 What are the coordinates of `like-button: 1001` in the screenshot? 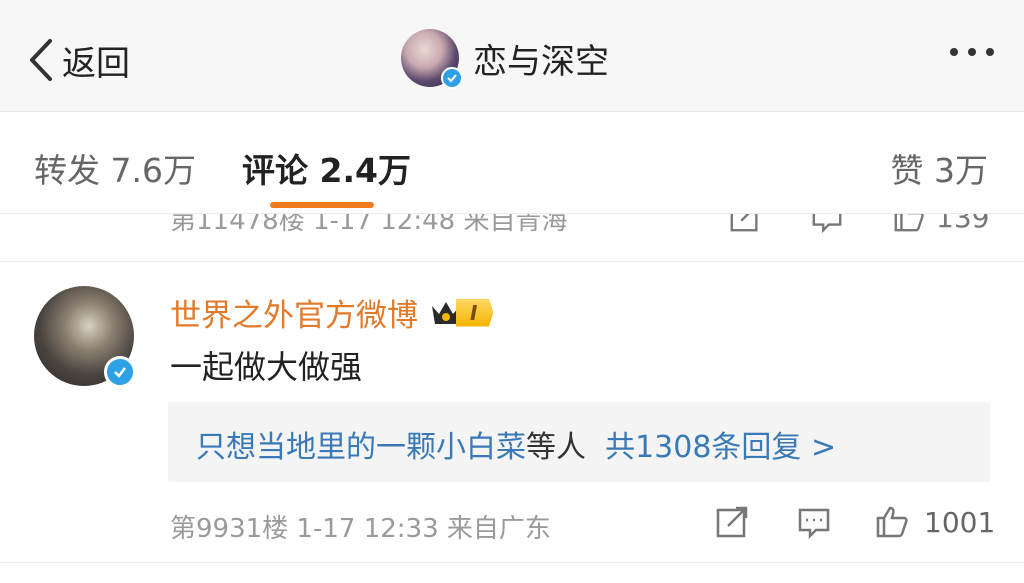 It's located at (934, 522).